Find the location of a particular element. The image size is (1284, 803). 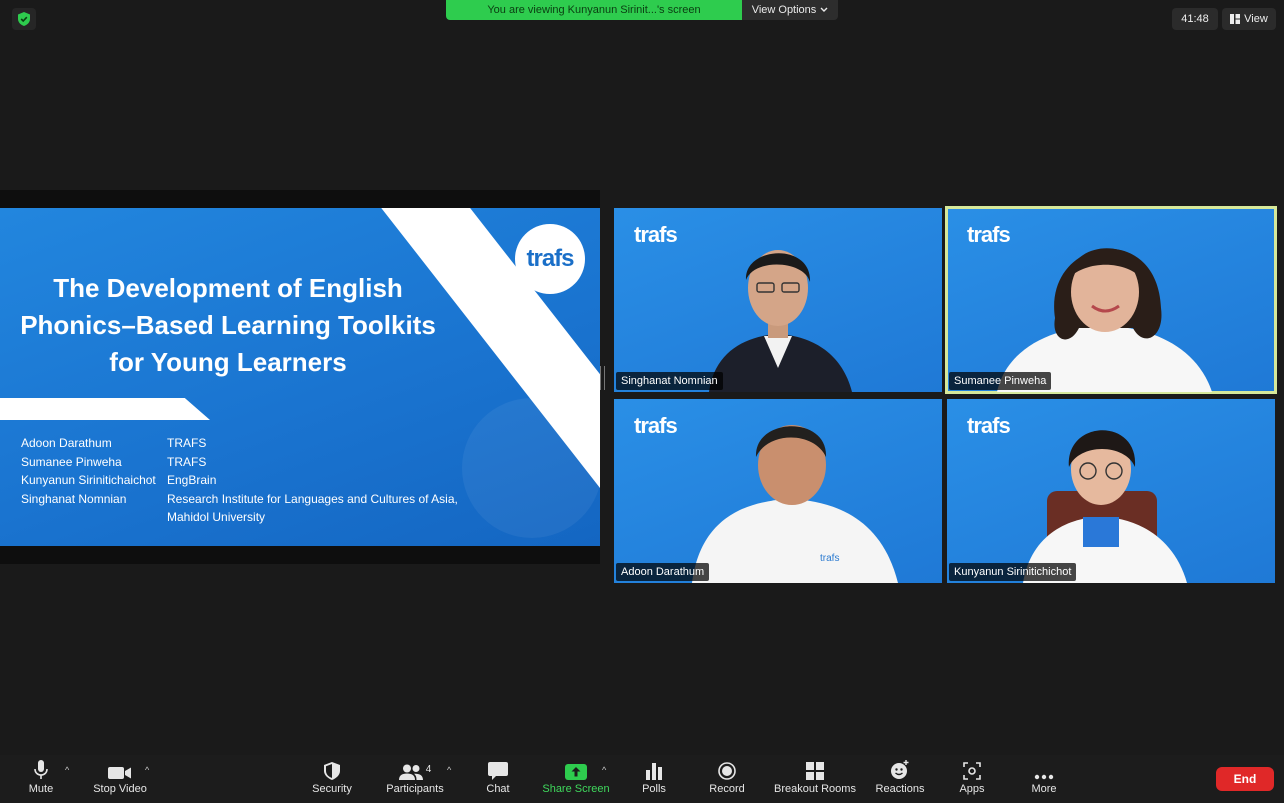

author-name: Singhanat Nomnian is located at coordinates (74, 498).